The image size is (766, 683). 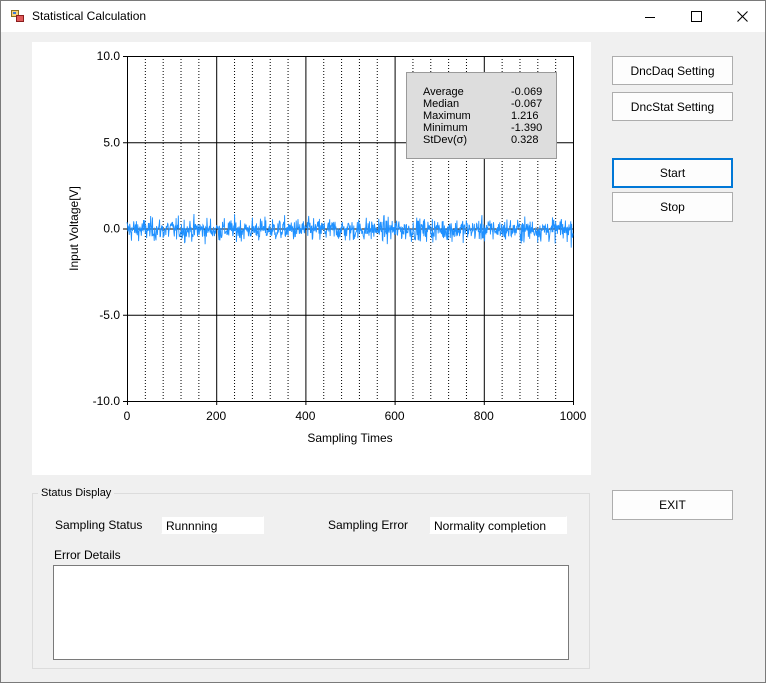 I want to click on stats-row-average: Average -0.069, so click(x=485, y=92).